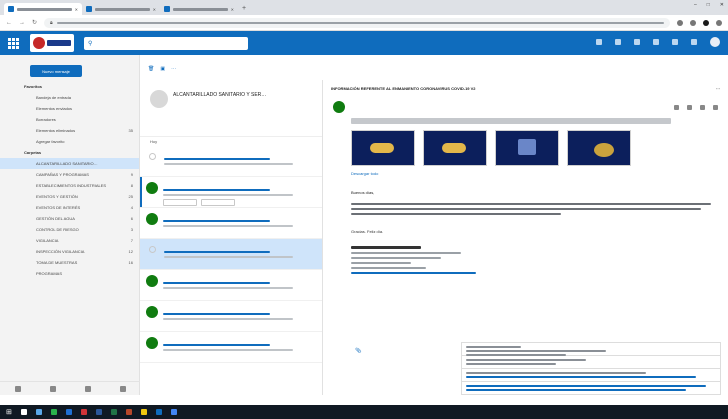 The image size is (728, 419). I want to click on extension-icon, so click(693, 22).